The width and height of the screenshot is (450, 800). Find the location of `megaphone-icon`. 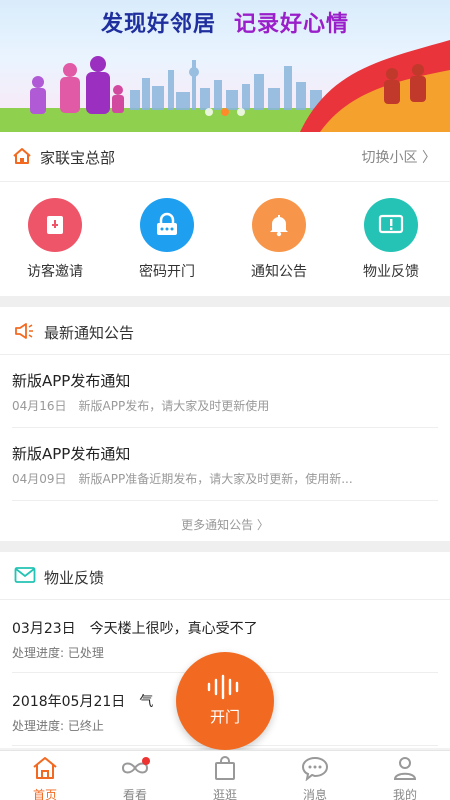

megaphone-icon is located at coordinates (25, 333).